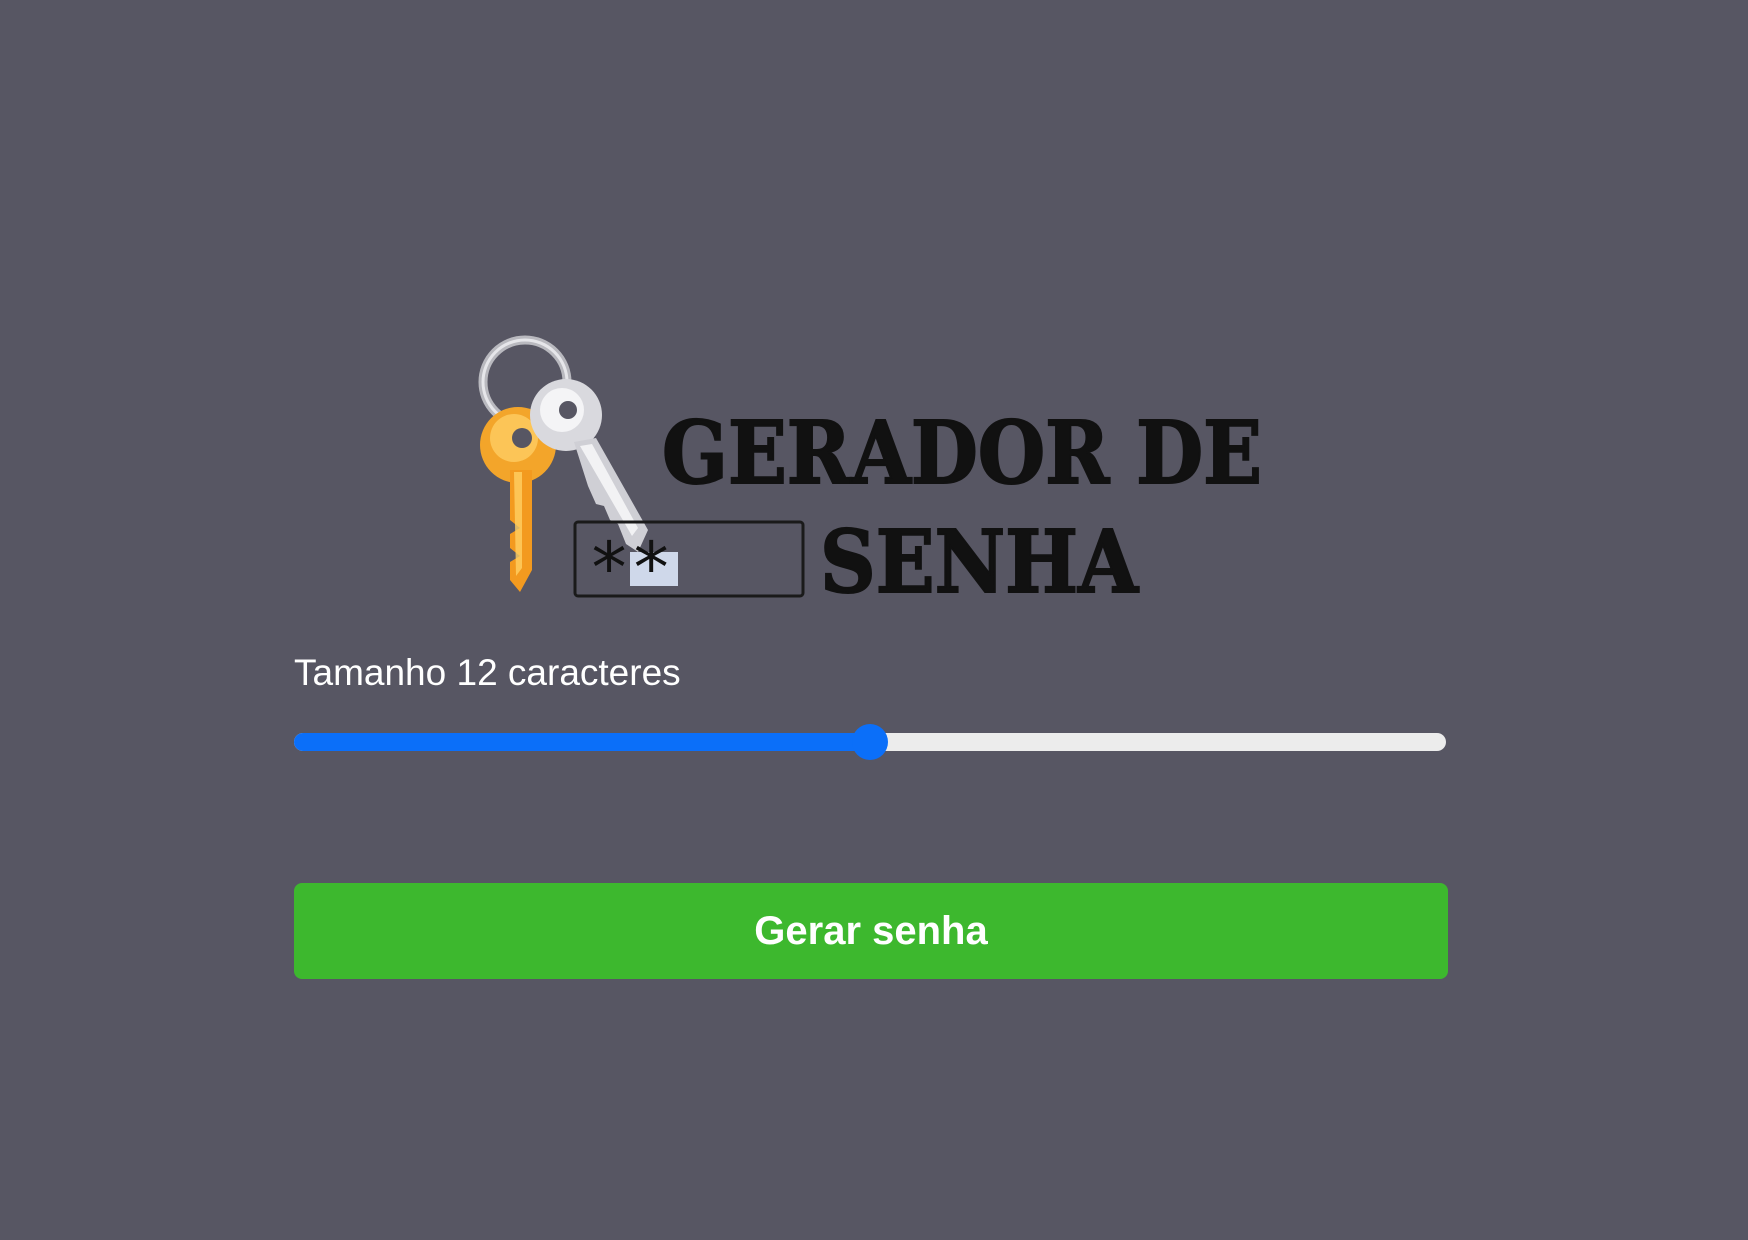 The height and width of the screenshot is (1240, 1748). What do you see at coordinates (871, 931) in the screenshot?
I see `generate-password-button: Gerar senha` at bounding box center [871, 931].